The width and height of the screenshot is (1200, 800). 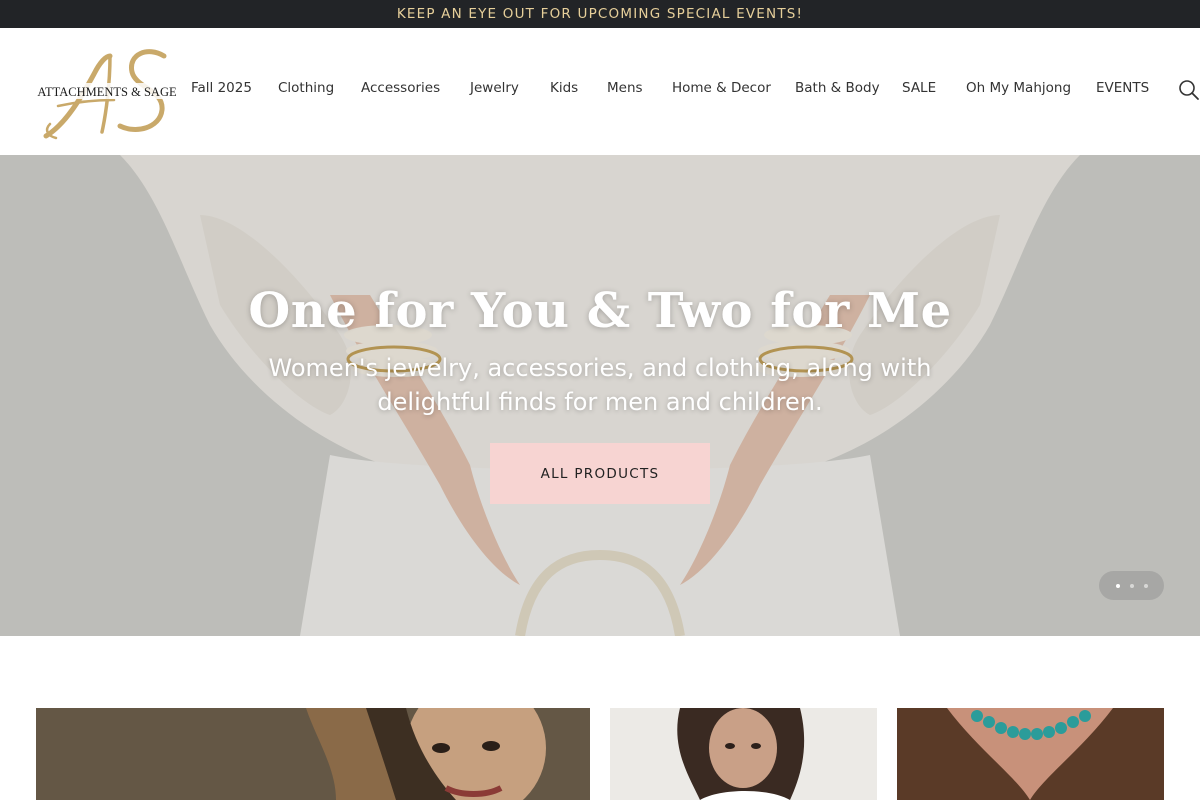 I want to click on nav-item-clothing: Clothing, so click(x=306, y=88).